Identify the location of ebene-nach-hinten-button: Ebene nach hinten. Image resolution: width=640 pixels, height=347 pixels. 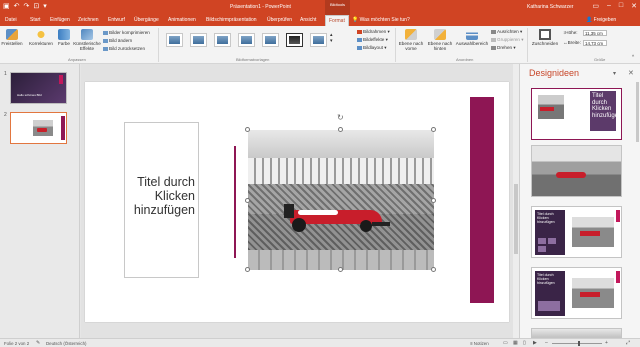
(440, 40).